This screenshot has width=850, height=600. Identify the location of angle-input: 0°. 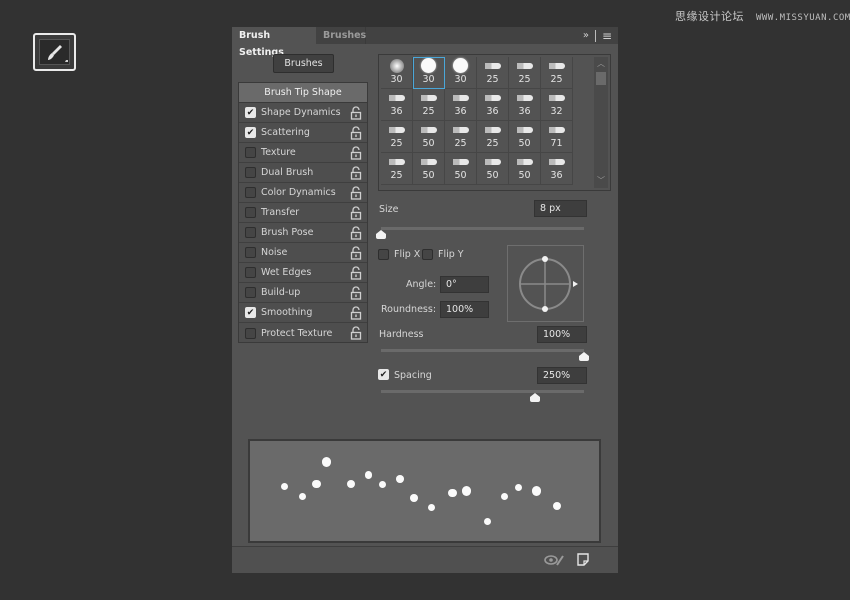
(464, 284).